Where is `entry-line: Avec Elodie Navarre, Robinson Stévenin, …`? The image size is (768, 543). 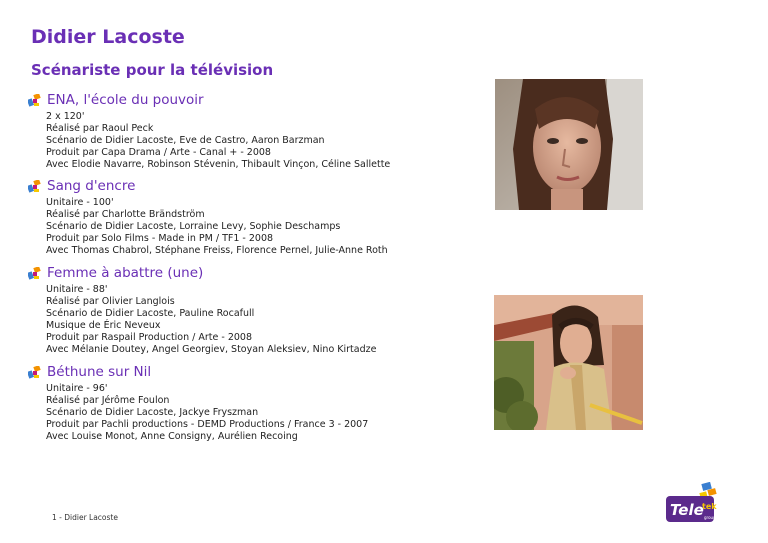
entry-line: Avec Elodie Navarre, Robinson Stévenin, … is located at coordinates (218, 164).